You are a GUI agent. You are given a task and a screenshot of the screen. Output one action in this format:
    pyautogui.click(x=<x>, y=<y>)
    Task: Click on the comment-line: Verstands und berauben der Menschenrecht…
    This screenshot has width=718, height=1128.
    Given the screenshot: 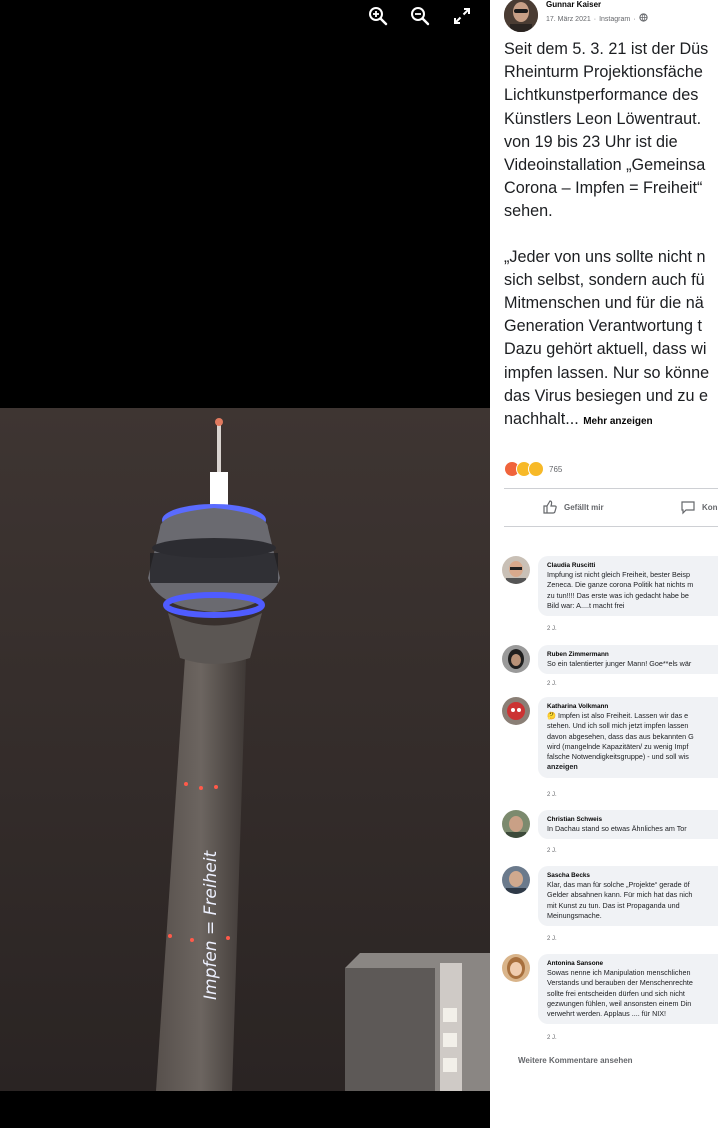 What is the action you would take?
    pyautogui.click(x=620, y=983)
    